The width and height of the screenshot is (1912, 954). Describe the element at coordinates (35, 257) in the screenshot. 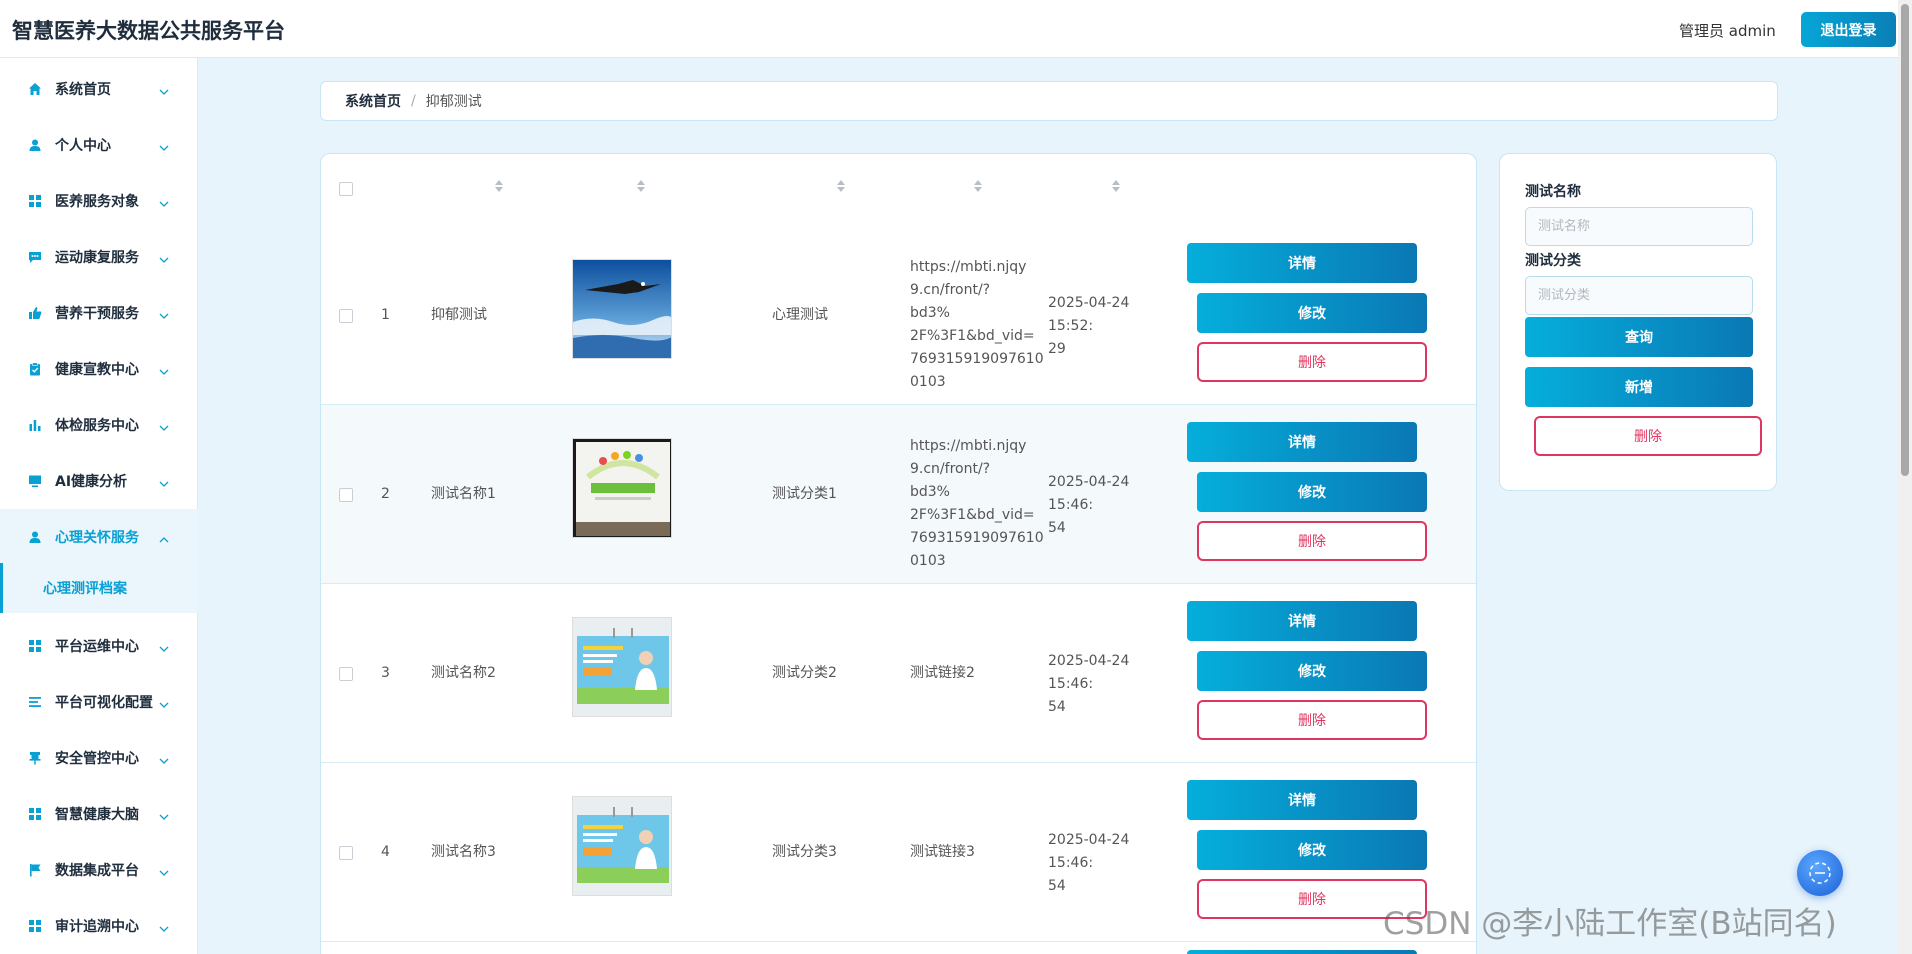

I see `chat-icon` at that location.